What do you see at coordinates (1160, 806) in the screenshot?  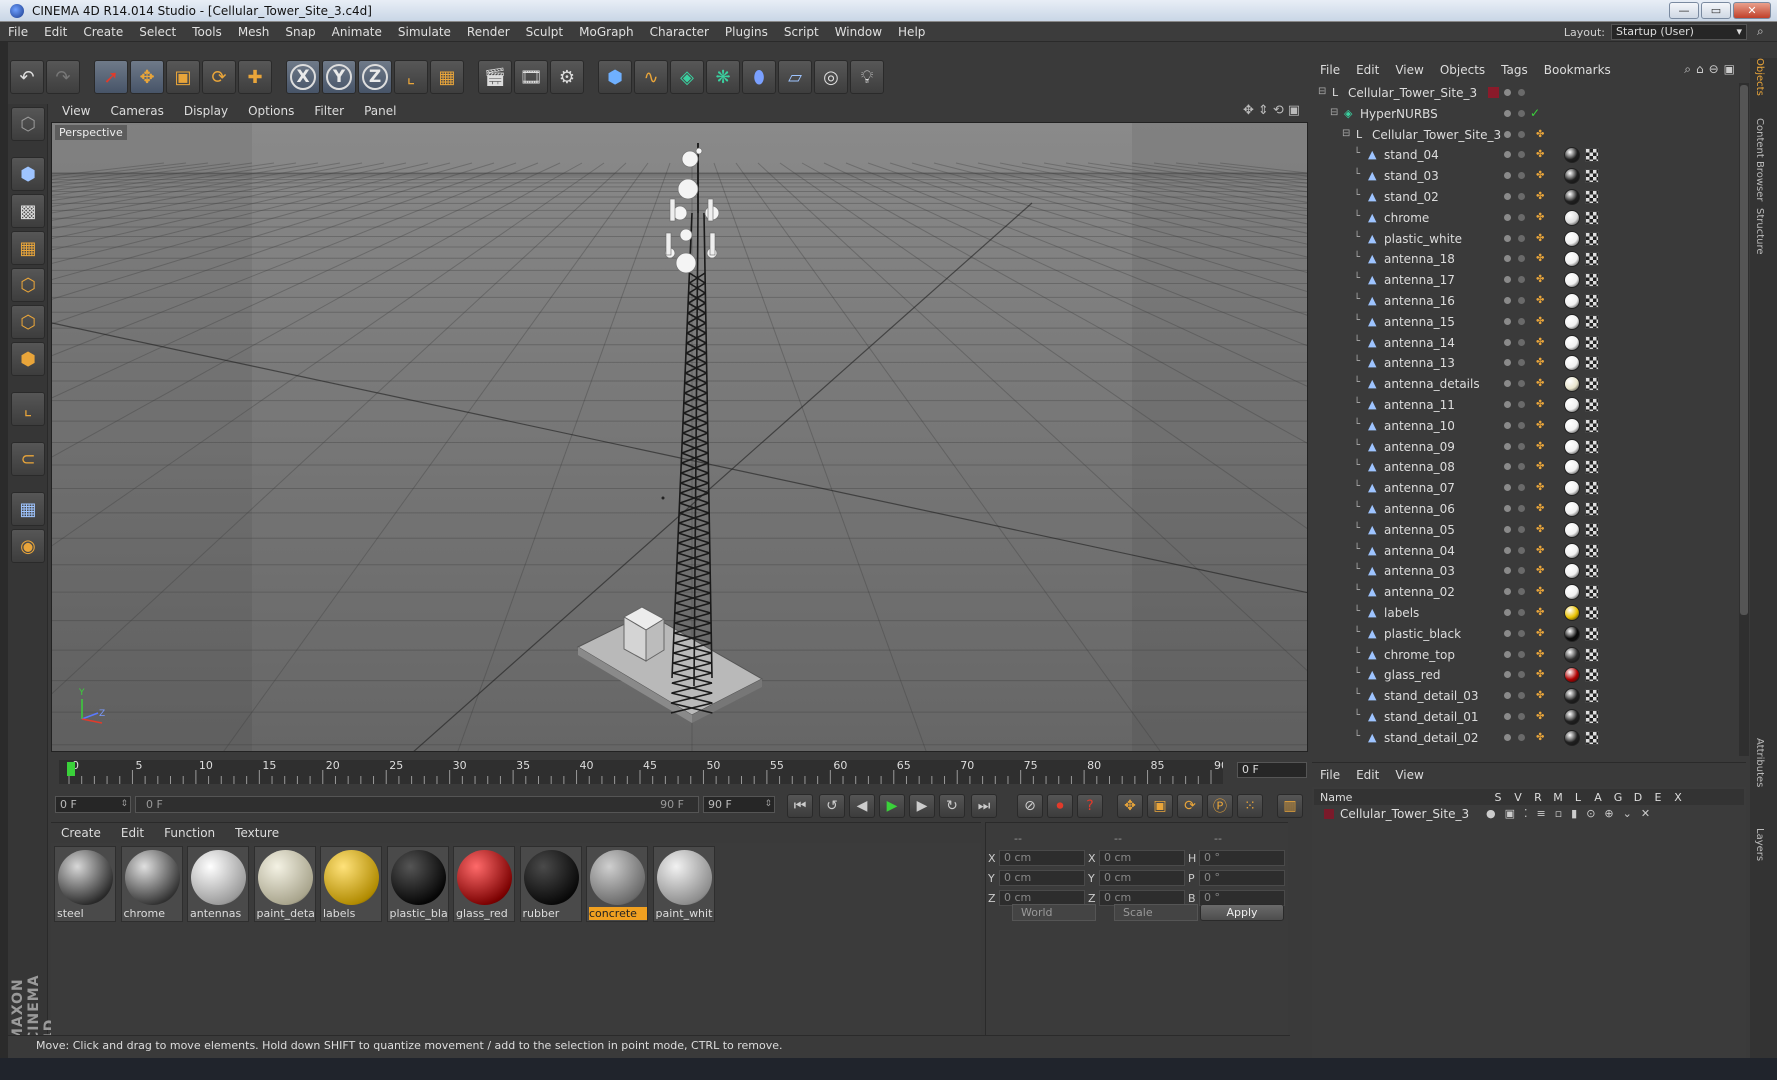 I see `record-scale-icon: ▣` at bounding box center [1160, 806].